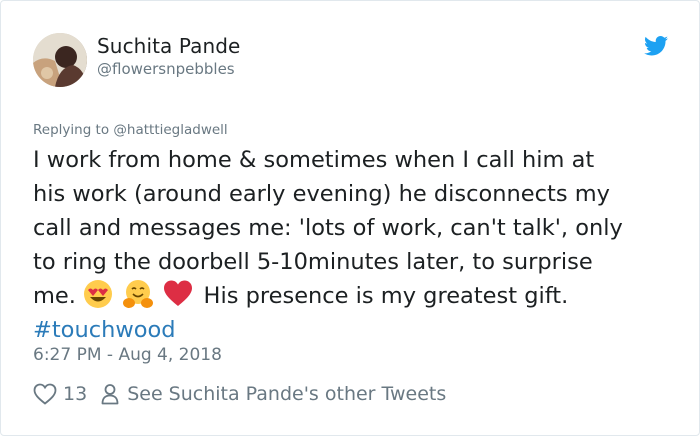  What do you see at coordinates (54, 296) in the screenshot?
I see `tweet-line5-start: me.` at bounding box center [54, 296].